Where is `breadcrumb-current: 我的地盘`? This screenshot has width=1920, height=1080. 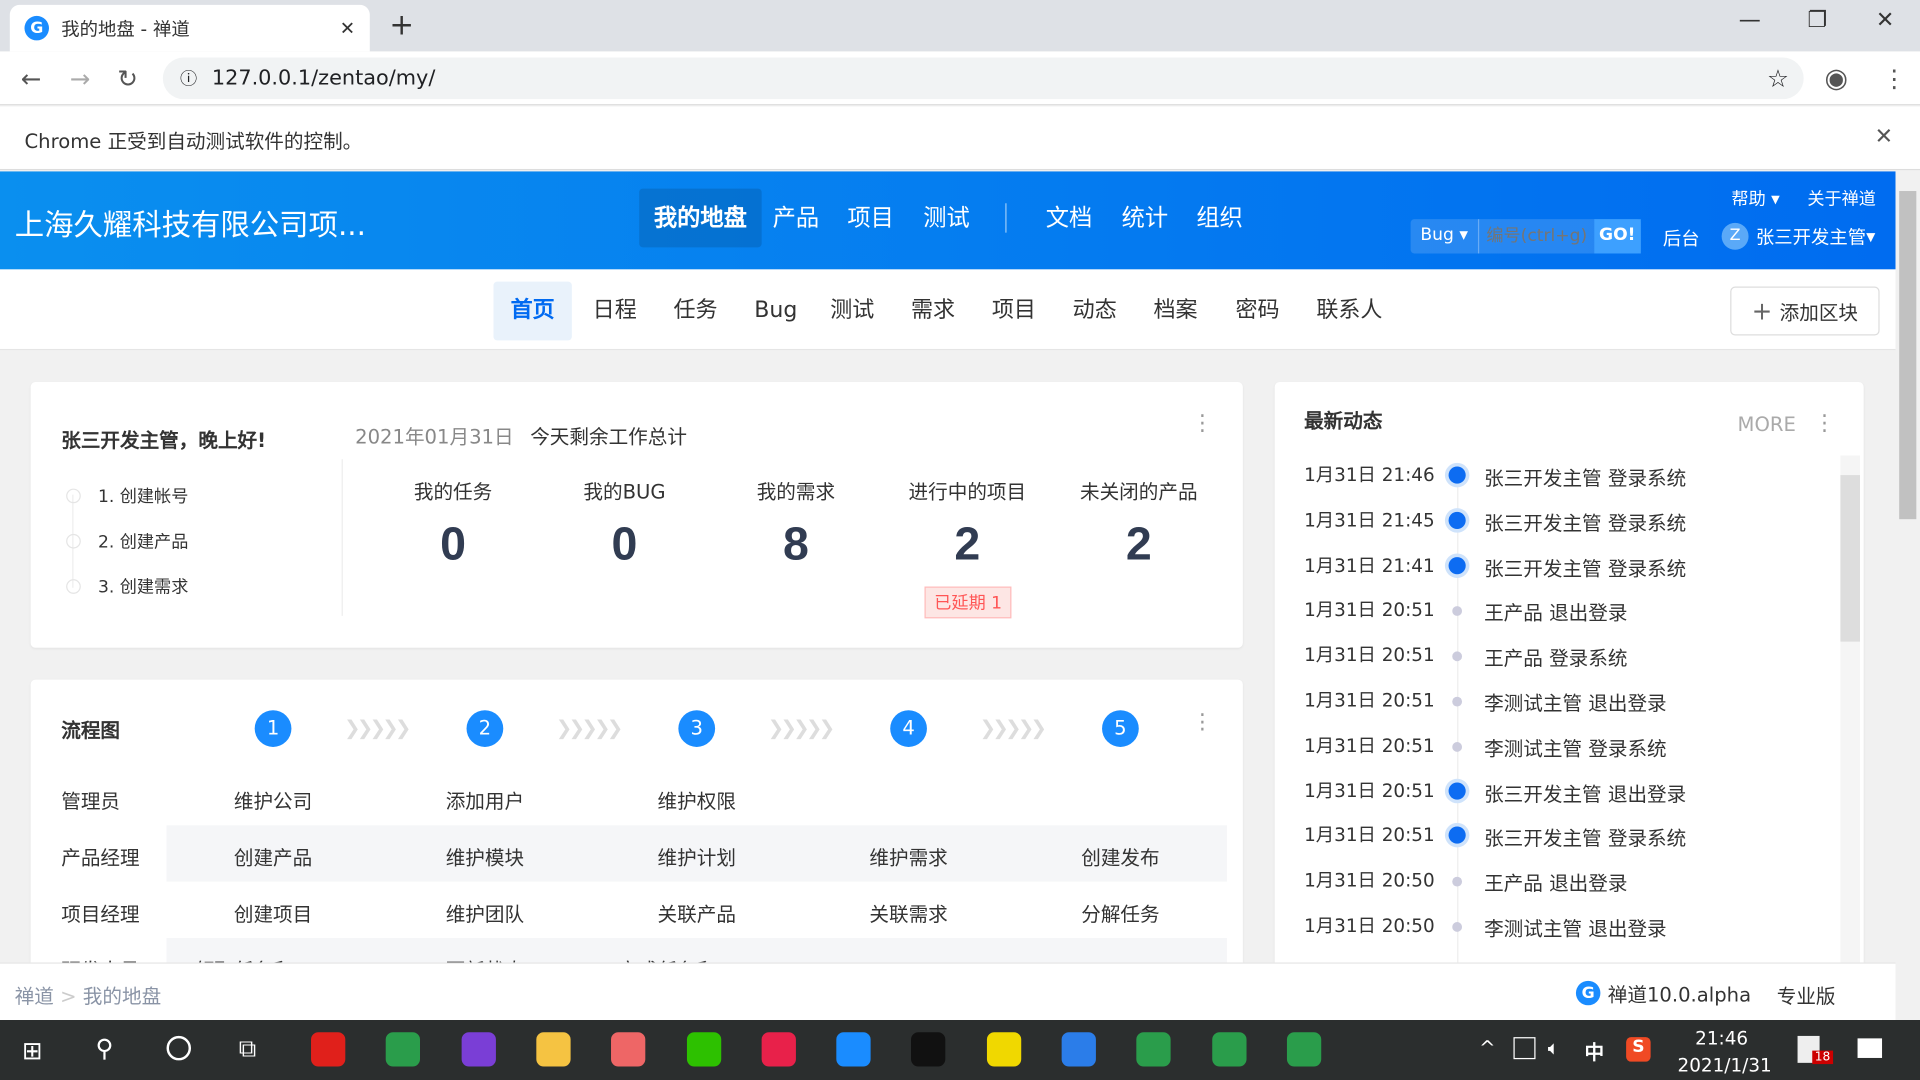 breadcrumb-current: 我的地盘 is located at coordinates (122, 995).